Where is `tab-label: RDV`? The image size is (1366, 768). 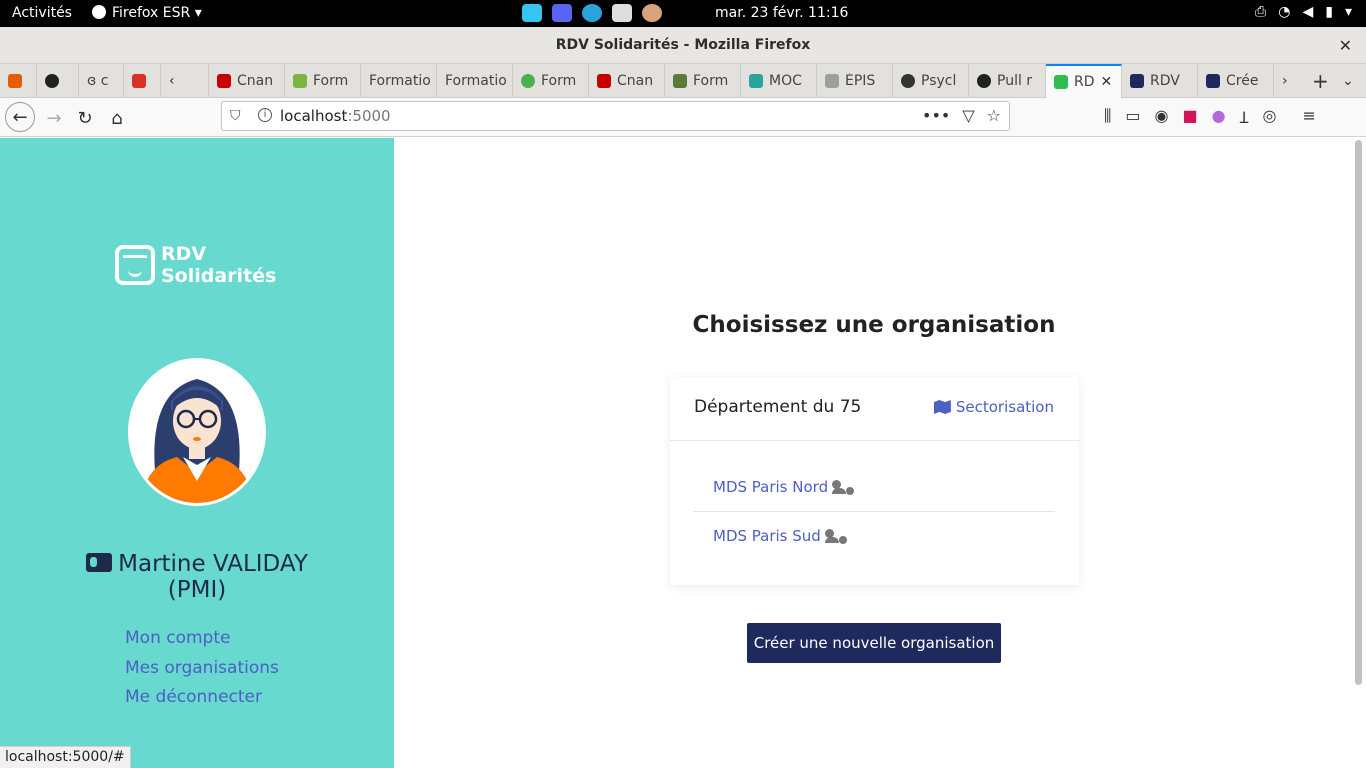
tab-label: RDV is located at coordinates (1165, 81).